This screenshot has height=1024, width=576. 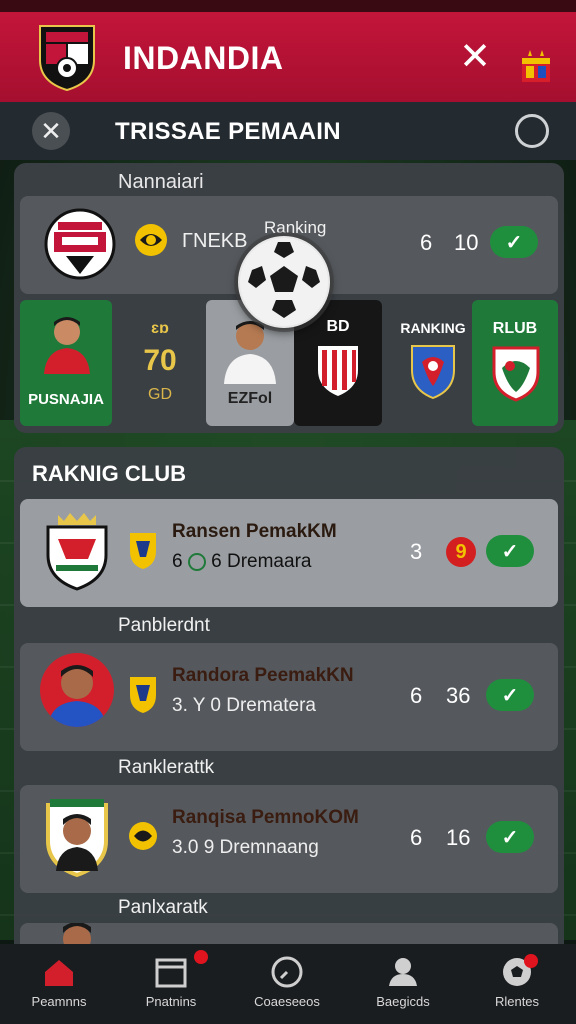 I want to click on user-icon, so click(x=403, y=972).